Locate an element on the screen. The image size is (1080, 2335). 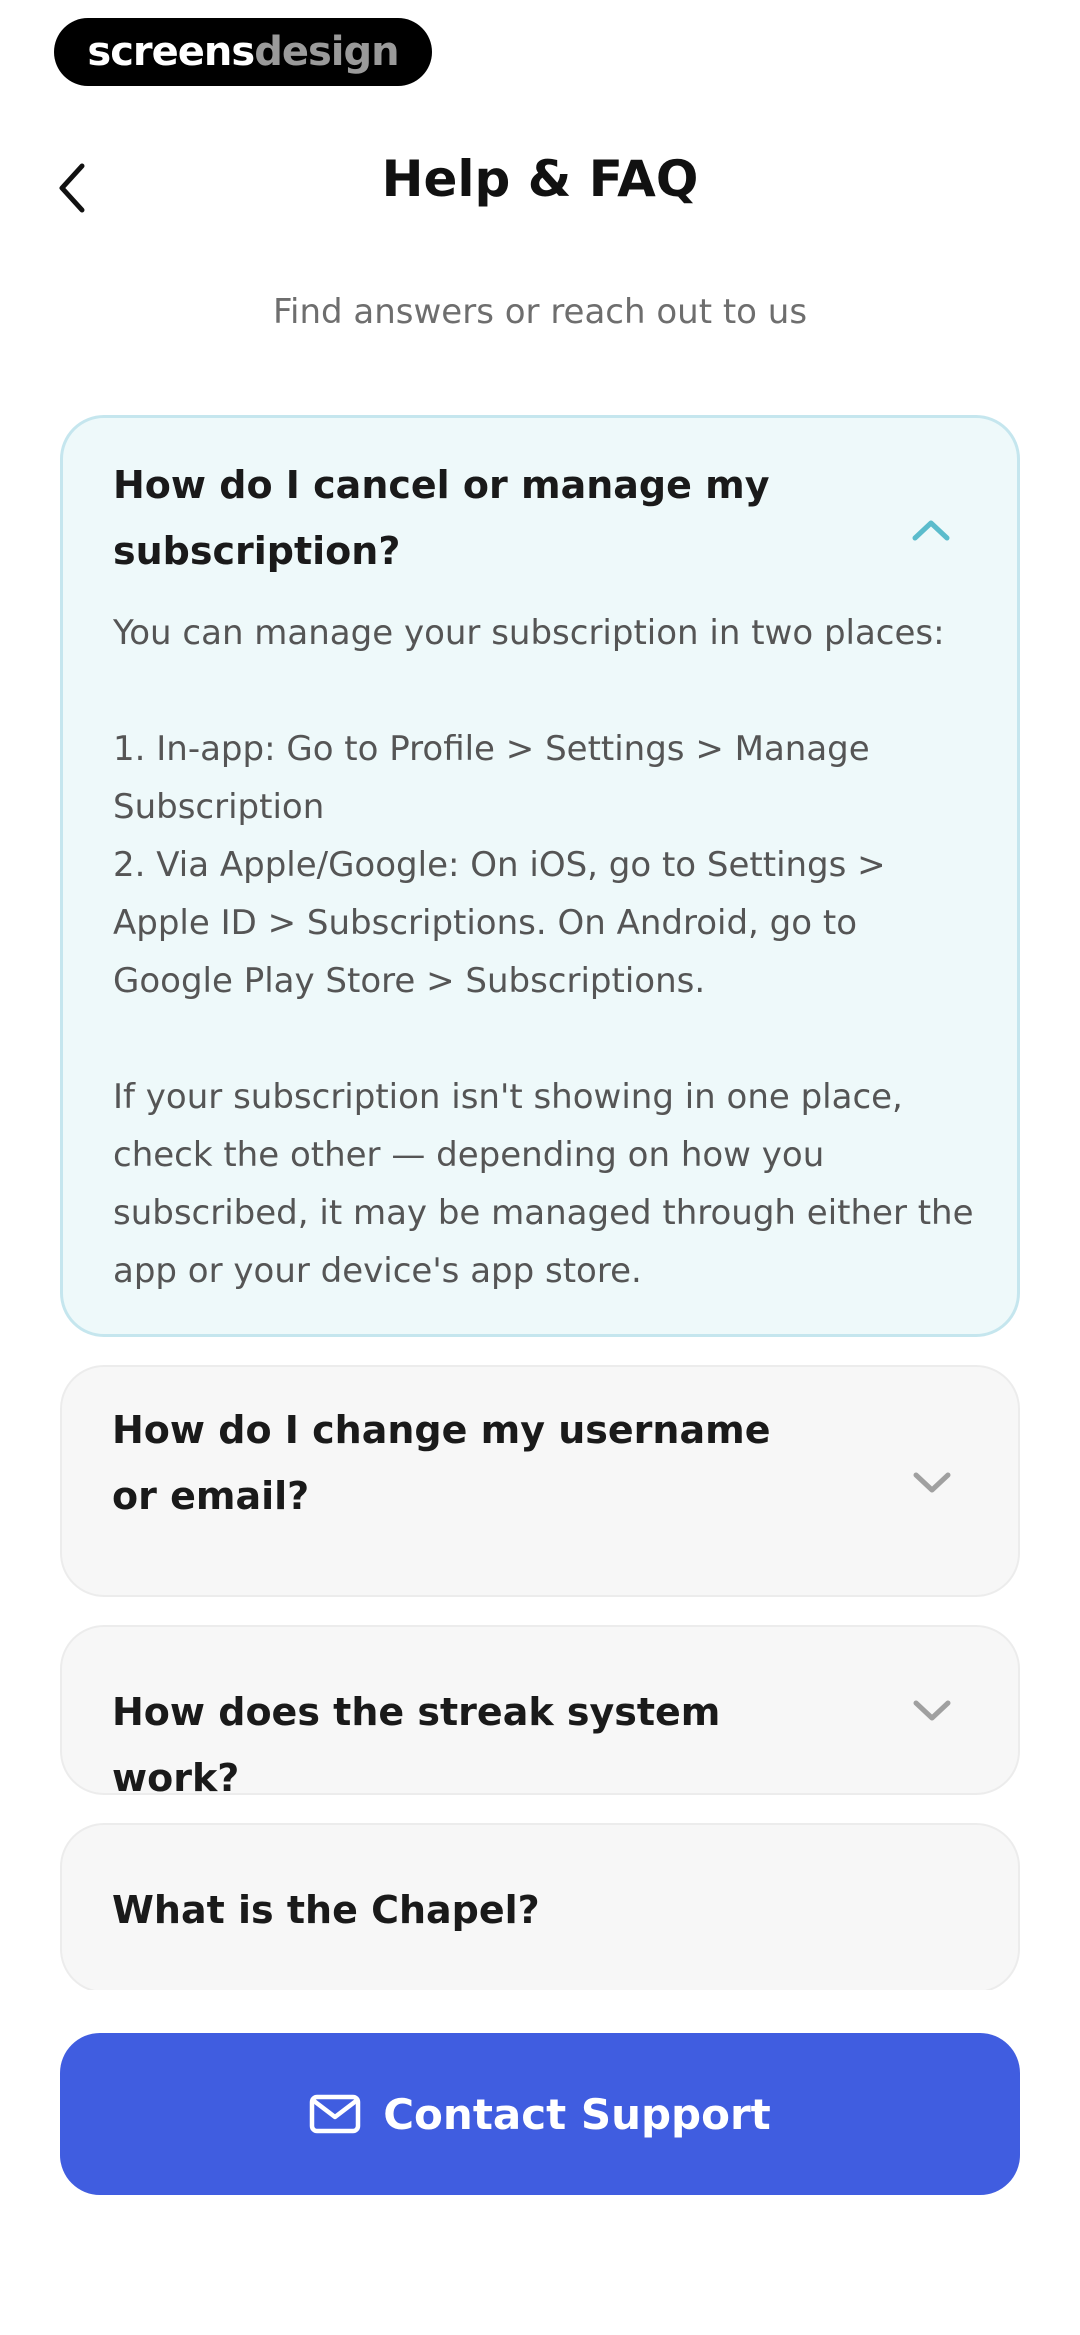
page-title: Help & FAQ is located at coordinates (540, 179).